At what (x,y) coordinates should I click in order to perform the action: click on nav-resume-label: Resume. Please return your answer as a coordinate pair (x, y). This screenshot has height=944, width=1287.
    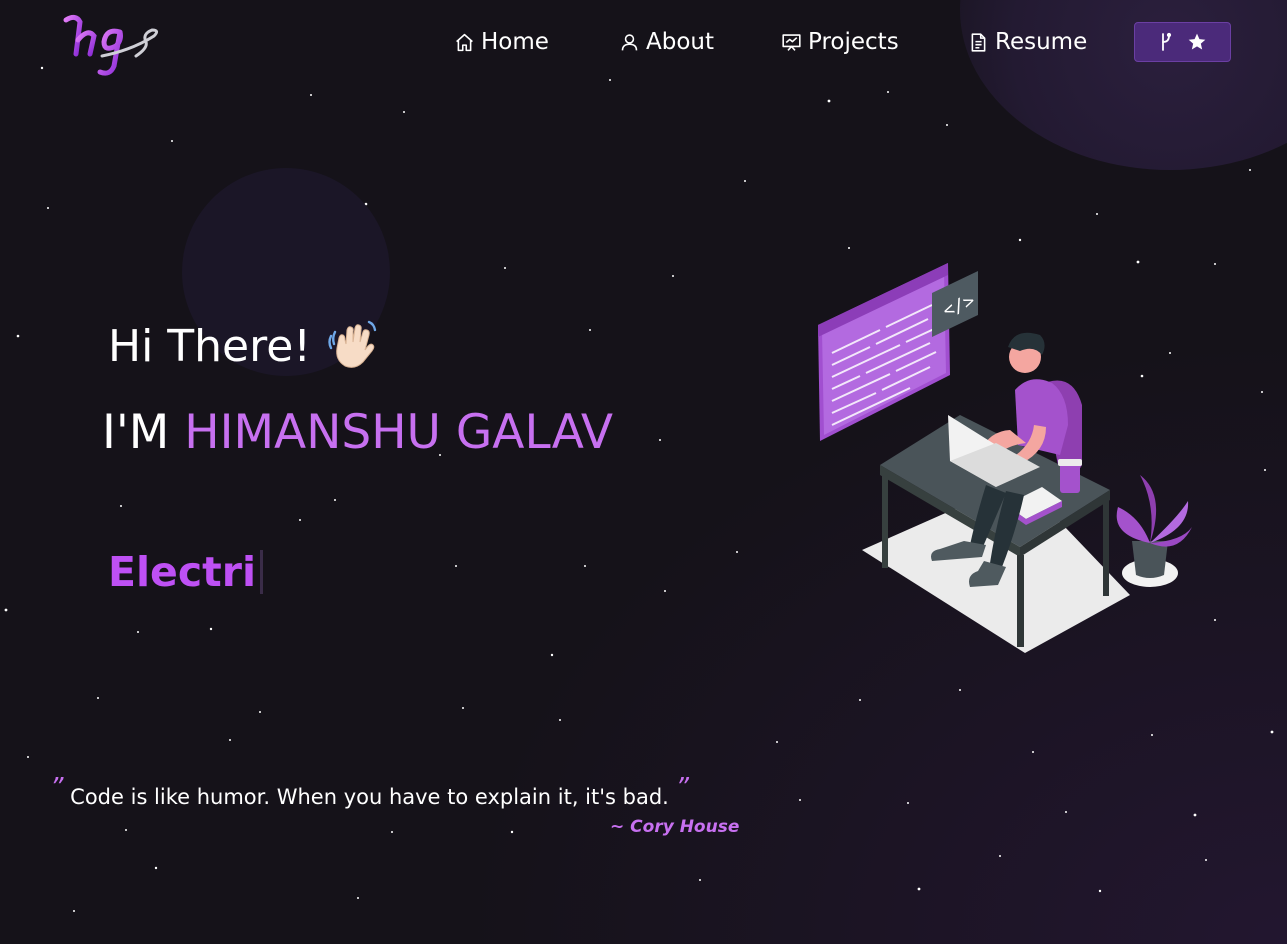
    Looking at the image, I should click on (1041, 42).